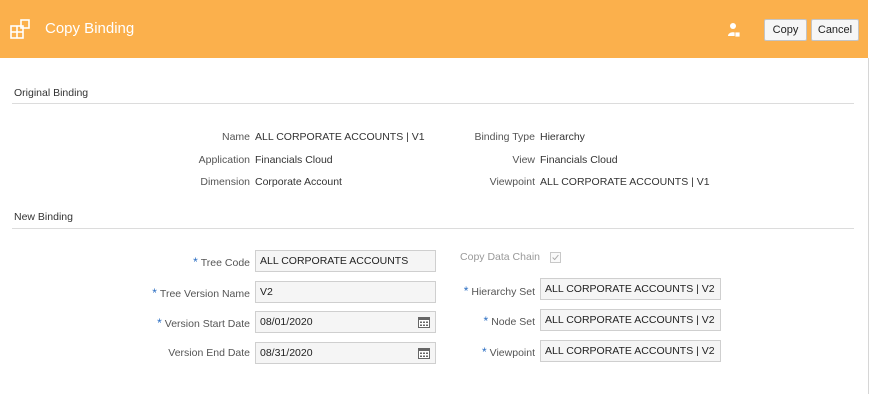 The width and height of the screenshot is (870, 394). I want to click on tree-version-name-label: * Tree Version Name, so click(201, 293).